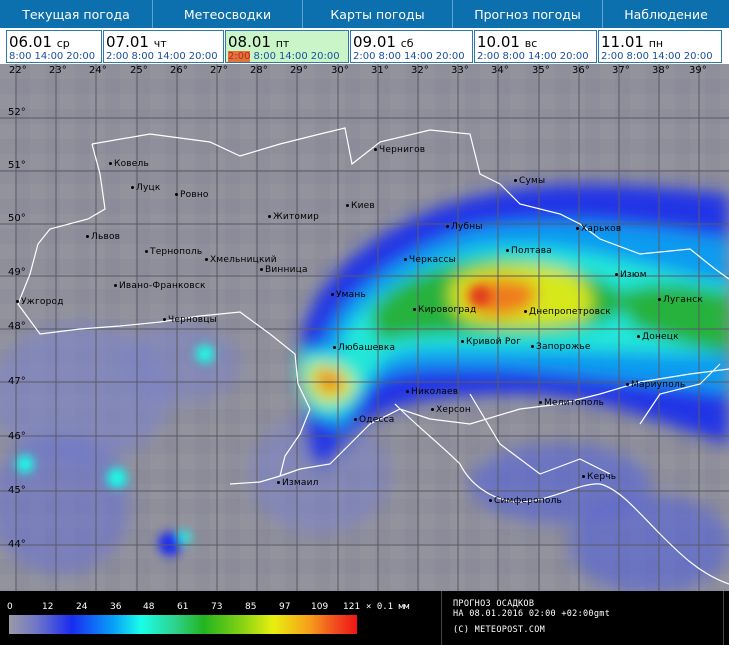 This screenshot has width=729, height=645. Describe the element at coordinates (632, 42) in the screenshot. I see `day-date: 11.01 пн` at that location.